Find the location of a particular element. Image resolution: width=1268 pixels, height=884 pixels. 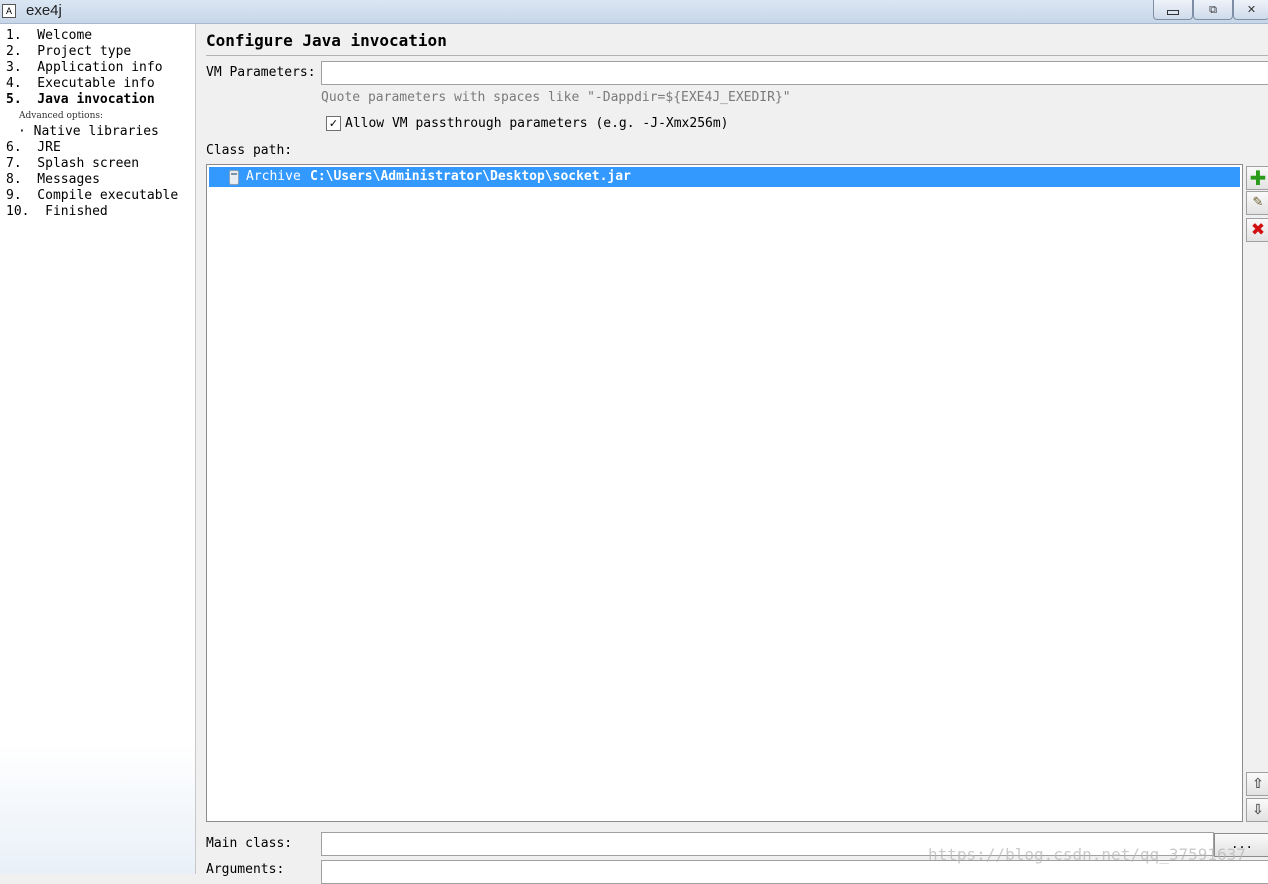

vm-parameters-field is located at coordinates (794, 73).